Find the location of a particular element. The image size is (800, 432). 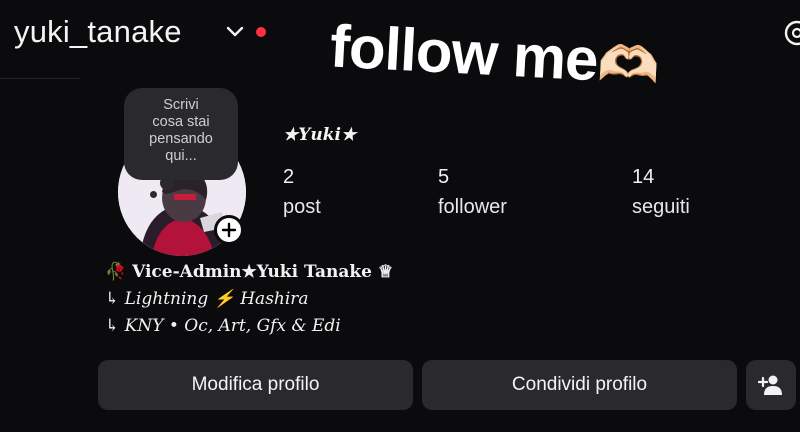

bio-line-2: ↳ Lightning ⚡ Hashira is located at coordinates (207, 299).